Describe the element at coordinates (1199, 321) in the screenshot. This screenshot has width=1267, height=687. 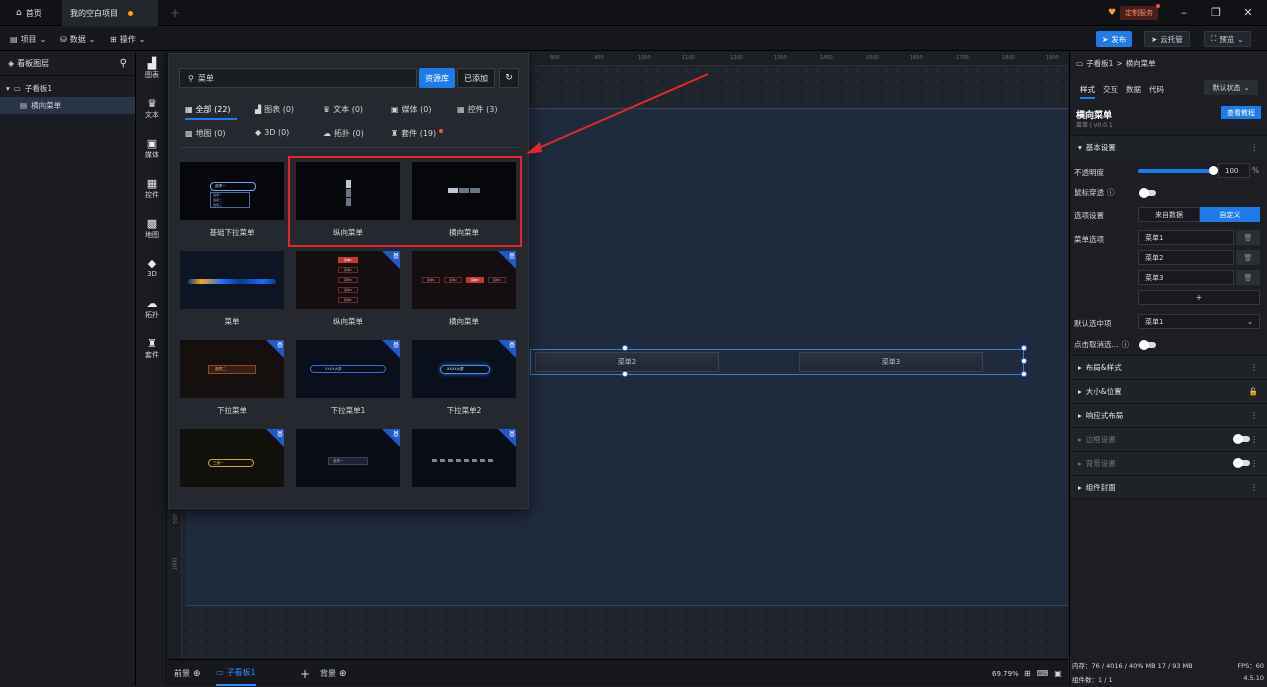
I see `default-selected-select: 菜单1 ⌄` at that location.